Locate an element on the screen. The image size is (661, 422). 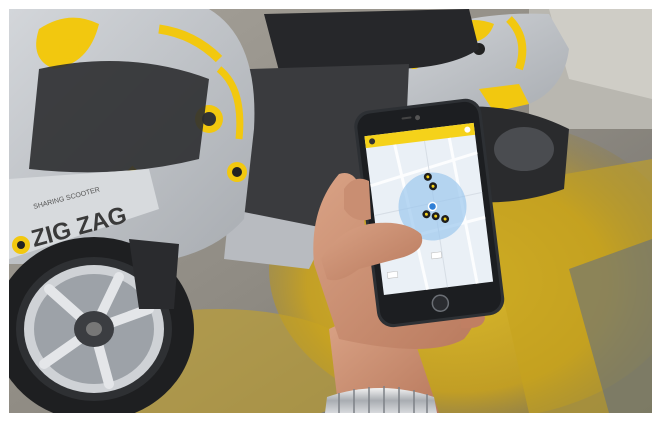
user-location-icon is located at coordinates (432, 206).